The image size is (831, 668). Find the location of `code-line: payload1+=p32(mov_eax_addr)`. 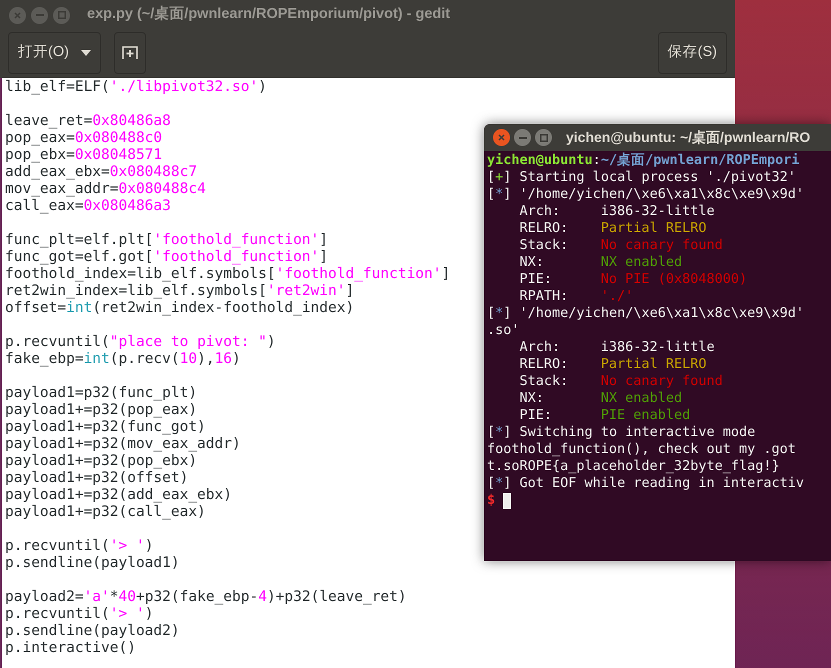

code-line: payload1+=p32(mov_eax_addr) is located at coordinates (123, 444).